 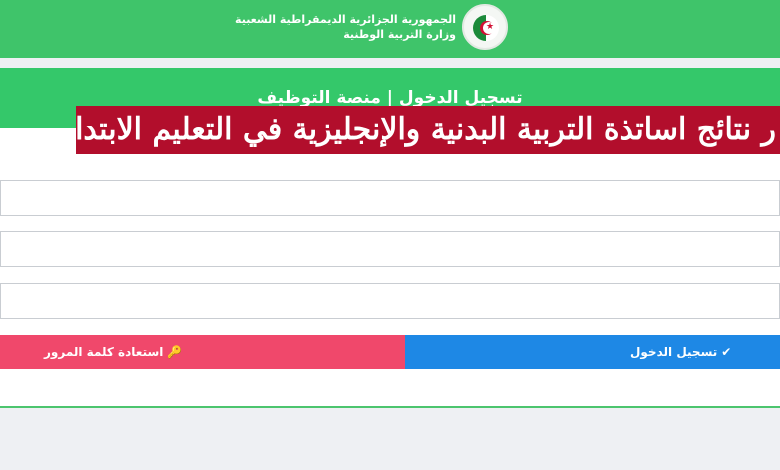 What do you see at coordinates (175, 352) in the screenshot?
I see `key-icon: 🔑` at bounding box center [175, 352].